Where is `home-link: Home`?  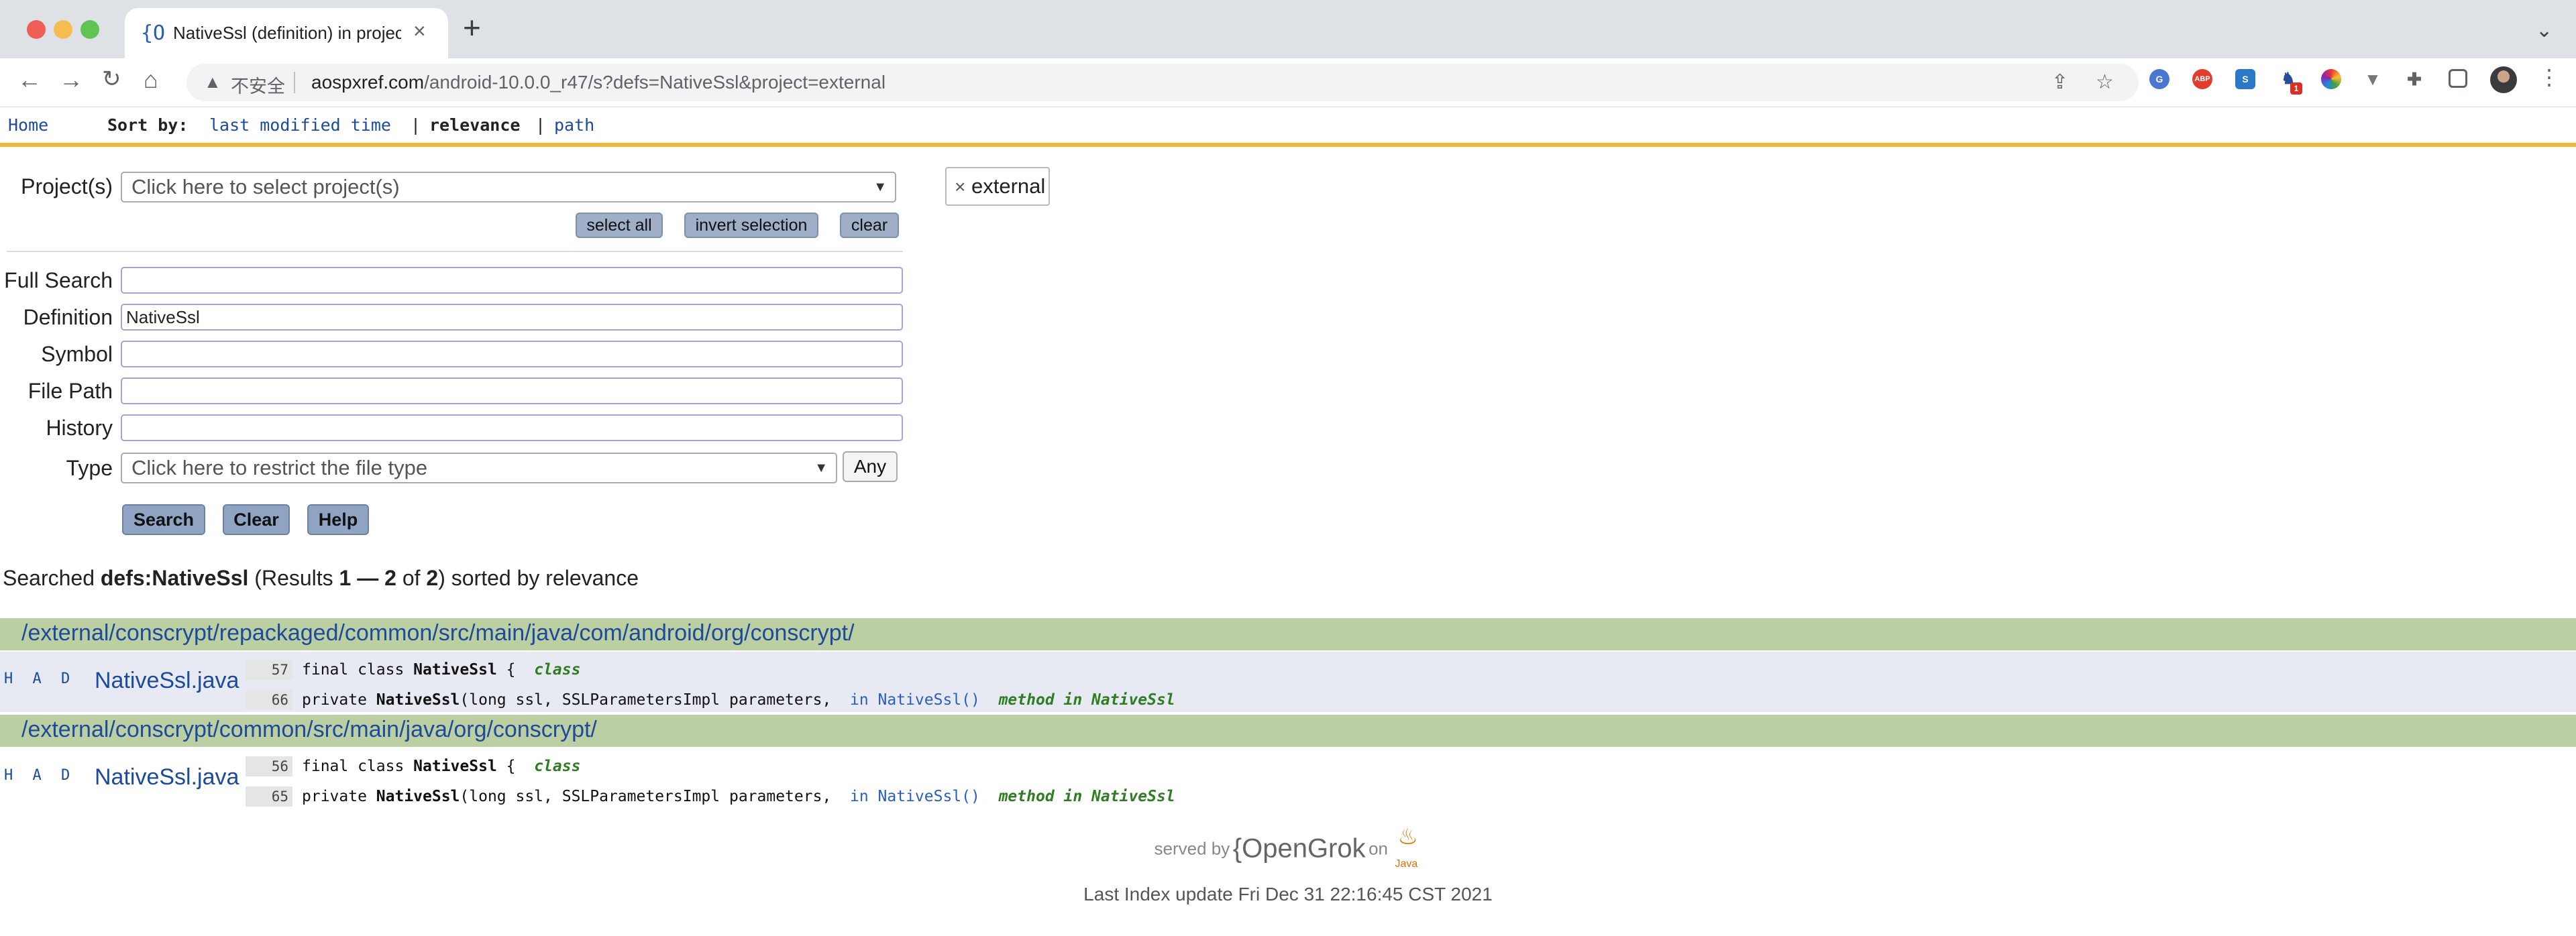 home-link: Home is located at coordinates (28, 125).